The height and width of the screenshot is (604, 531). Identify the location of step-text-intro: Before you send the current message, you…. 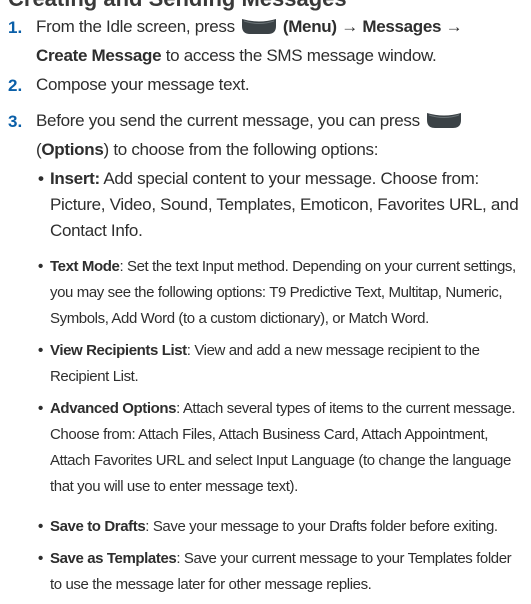
(228, 120).